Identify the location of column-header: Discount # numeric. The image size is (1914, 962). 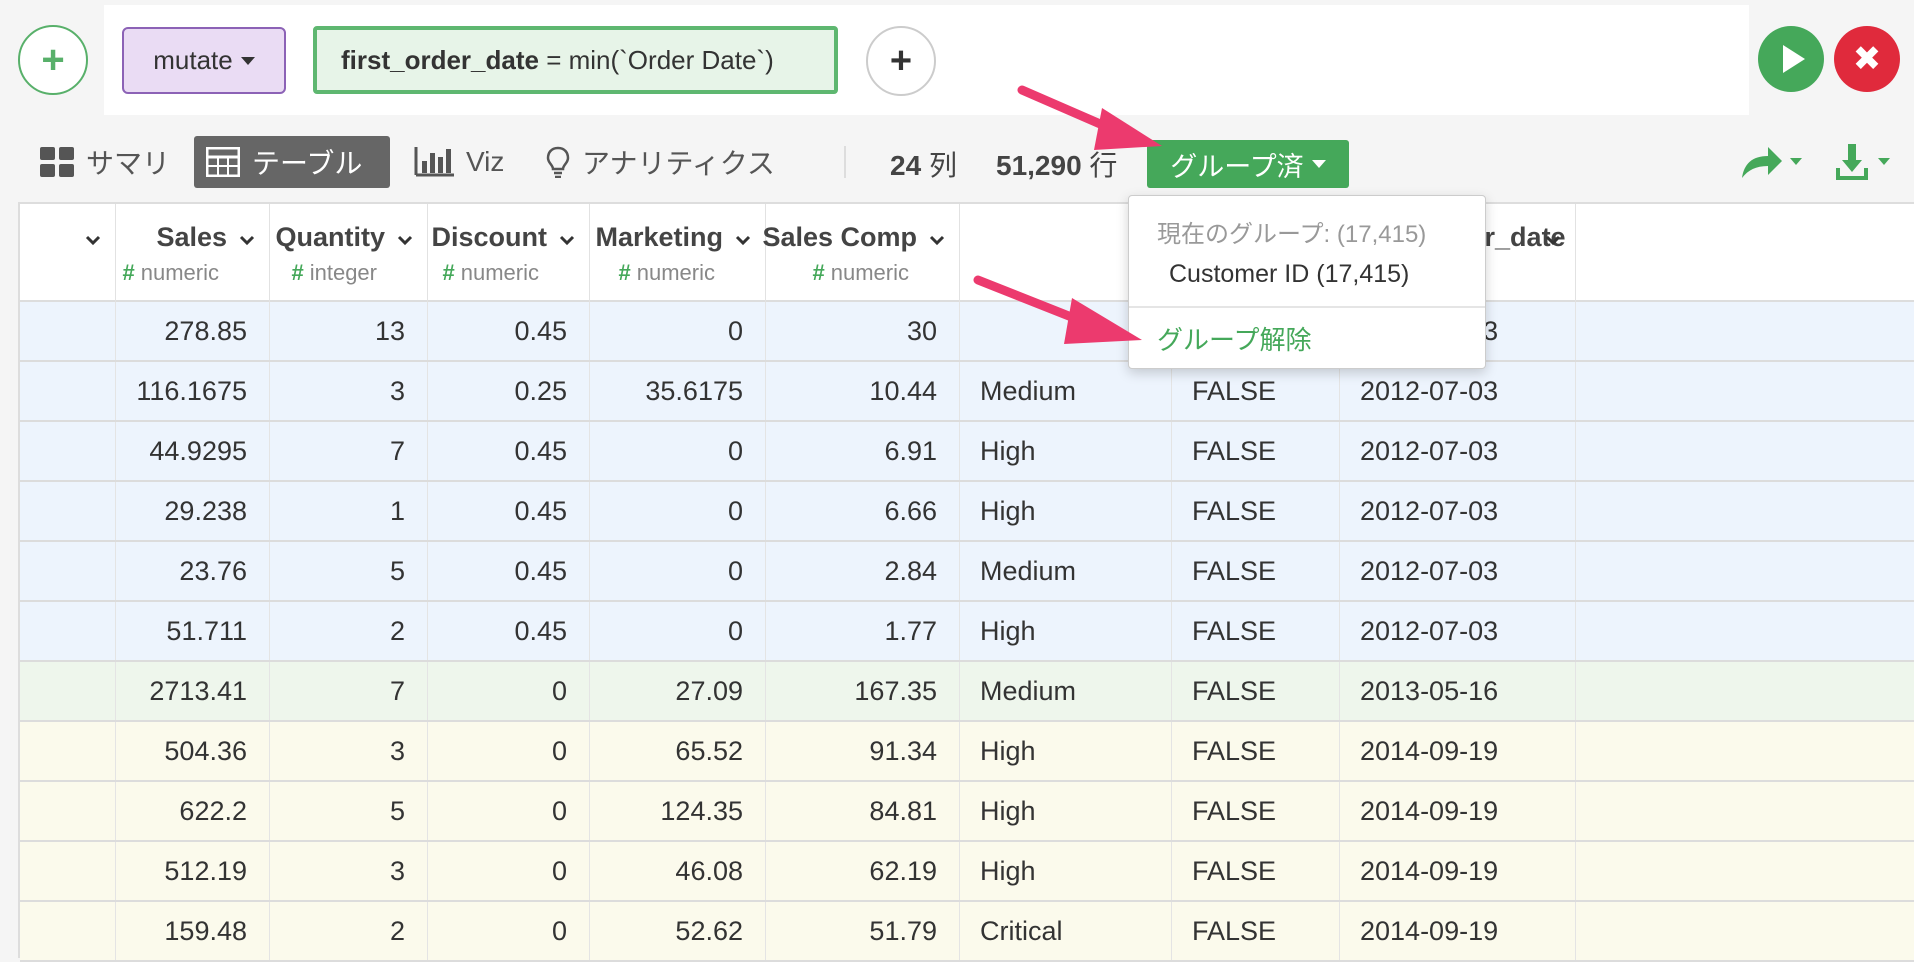
(509, 253).